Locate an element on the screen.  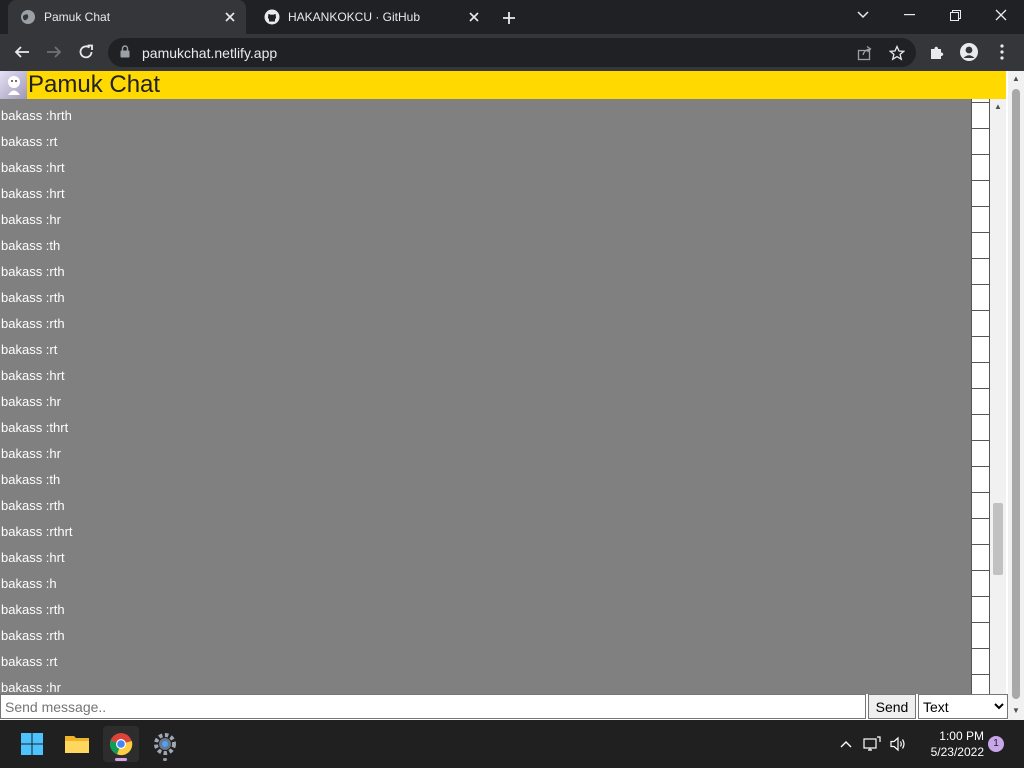
windows-taskbar: 1:00 PM 5/23/2022 1 is located at coordinates (512, 744).